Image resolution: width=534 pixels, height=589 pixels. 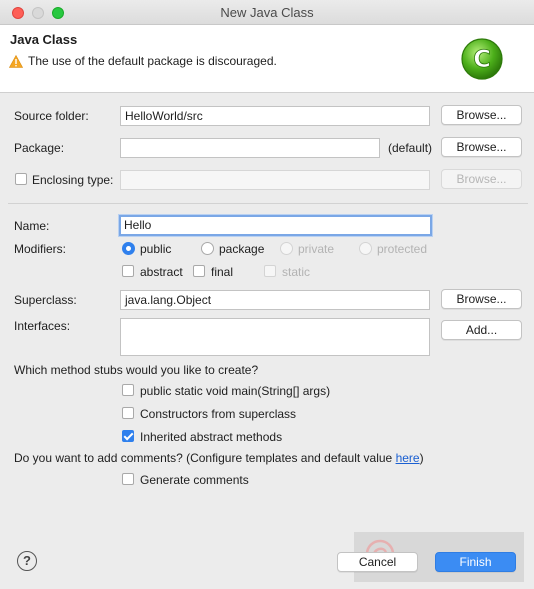 What do you see at coordinates (218, 414) in the screenshot?
I see `stub-constructors-label: Constructors from superclass` at bounding box center [218, 414].